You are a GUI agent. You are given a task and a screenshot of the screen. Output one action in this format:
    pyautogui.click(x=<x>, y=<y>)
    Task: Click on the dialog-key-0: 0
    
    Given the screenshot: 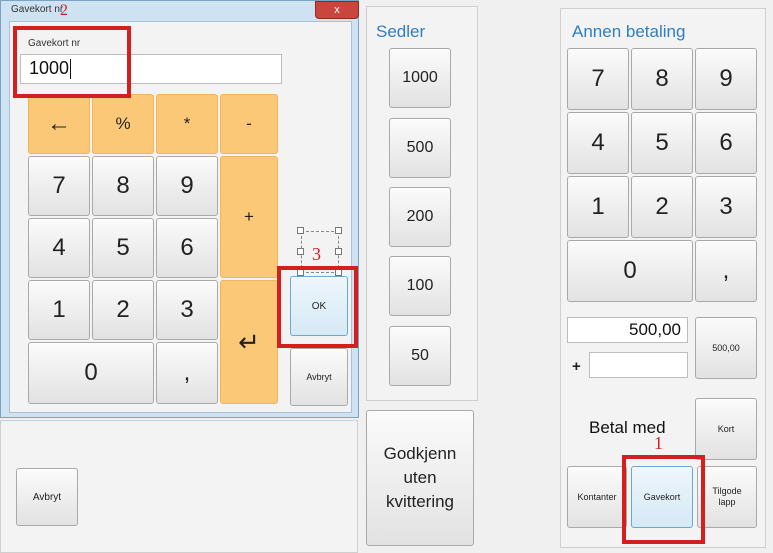 What is the action you would take?
    pyautogui.click(x=91, y=373)
    